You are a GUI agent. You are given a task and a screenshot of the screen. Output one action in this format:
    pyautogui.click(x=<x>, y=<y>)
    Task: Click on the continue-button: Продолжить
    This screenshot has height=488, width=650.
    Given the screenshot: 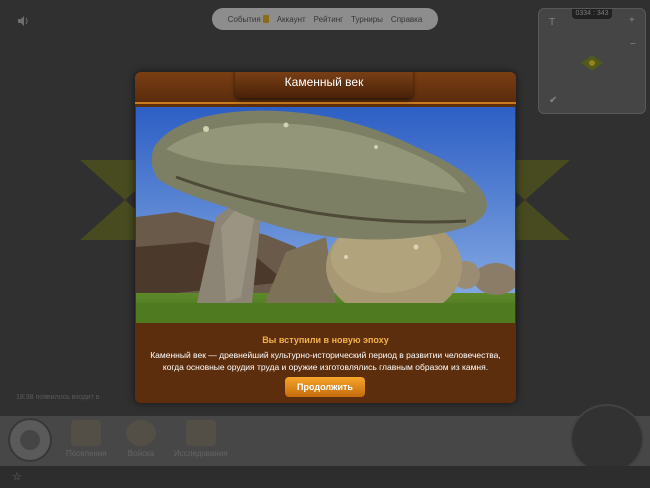 What is the action you would take?
    pyautogui.click(x=325, y=387)
    